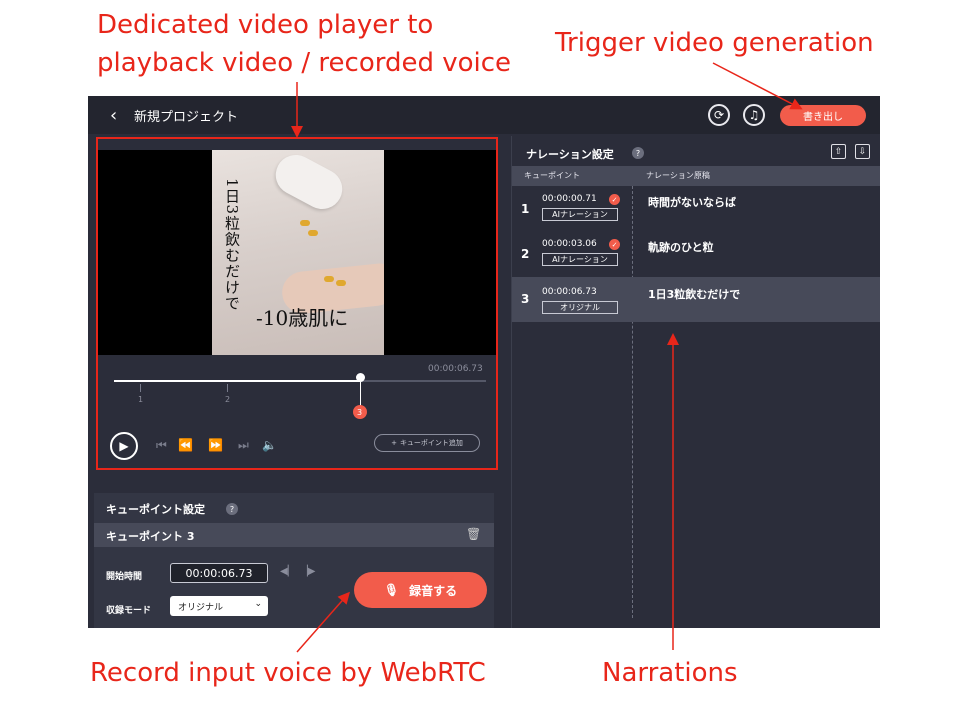  I want to click on row-text: 時間がないならば, so click(692, 202).